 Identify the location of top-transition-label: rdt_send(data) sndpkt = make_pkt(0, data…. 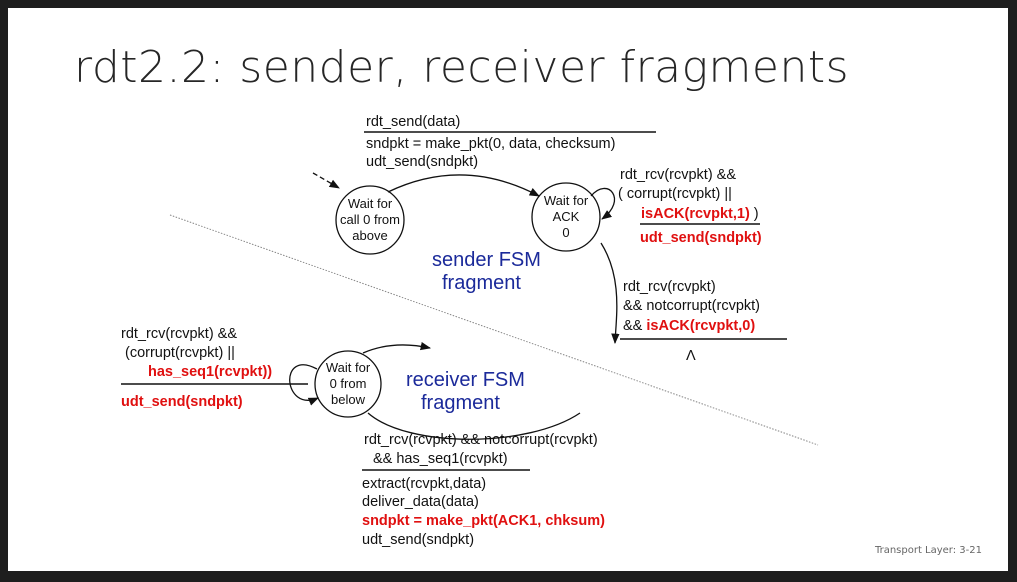
(510, 142).